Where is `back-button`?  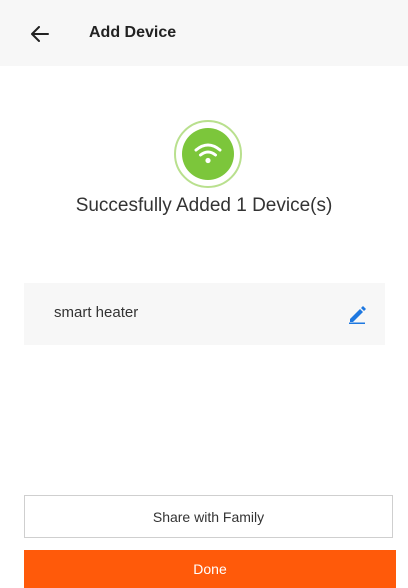
back-button is located at coordinates (40, 34).